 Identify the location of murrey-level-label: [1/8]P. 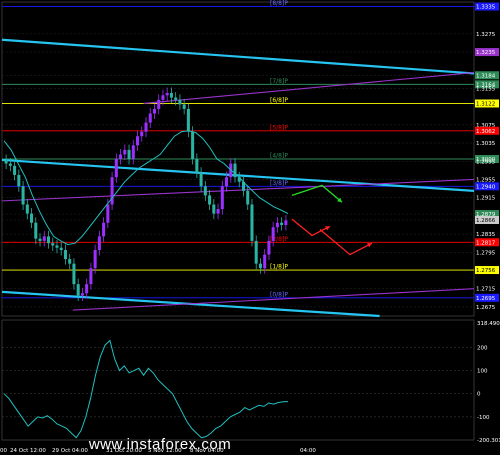
(279, 267).